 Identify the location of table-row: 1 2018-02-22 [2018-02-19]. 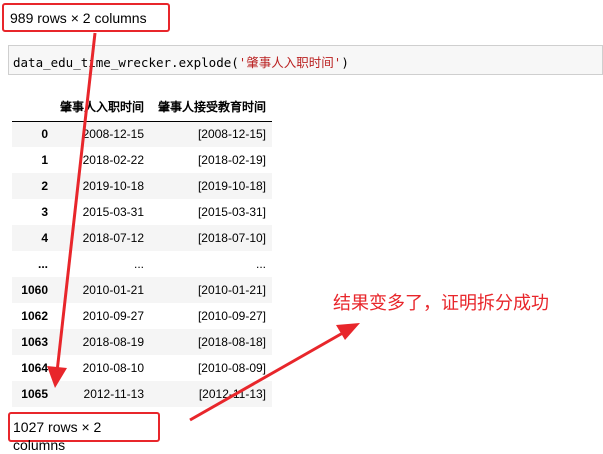
(142, 160).